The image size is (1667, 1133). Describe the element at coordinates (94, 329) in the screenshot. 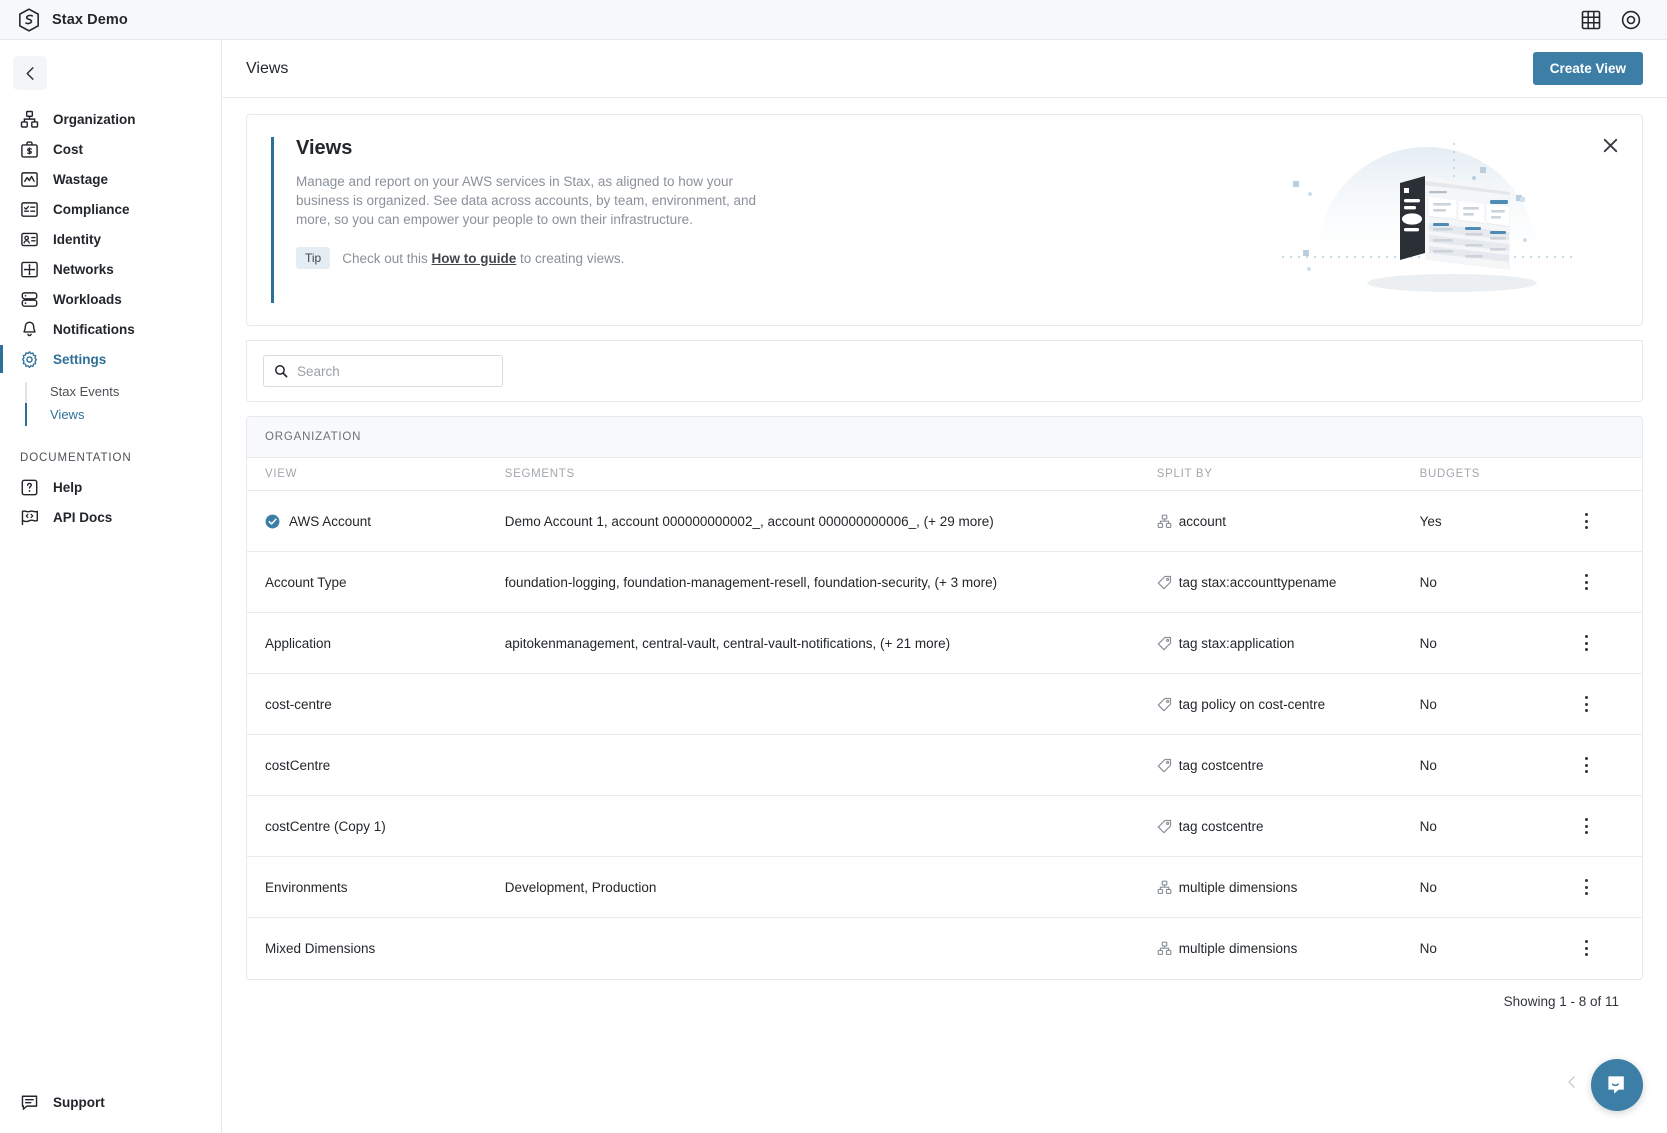

I see `sidebar-item-label: Notifications` at that location.